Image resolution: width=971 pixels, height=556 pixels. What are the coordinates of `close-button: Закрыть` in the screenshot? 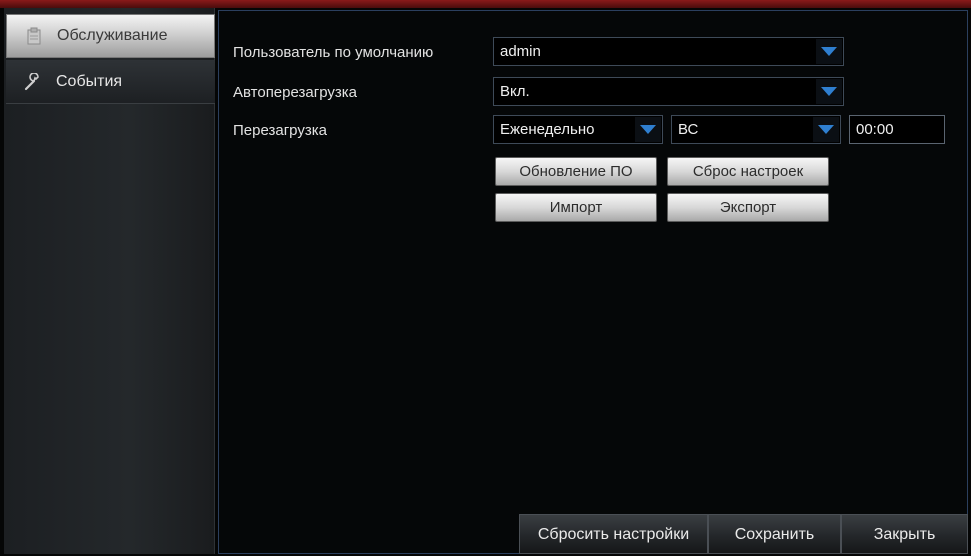 It's located at (904, 534).